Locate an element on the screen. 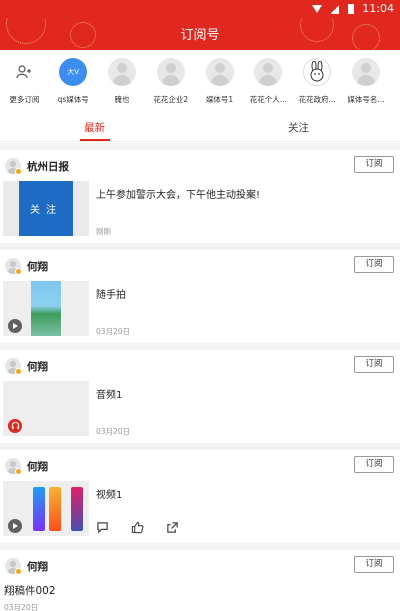  thumbnail-text: 关注 is located at coordinates (46, 208).